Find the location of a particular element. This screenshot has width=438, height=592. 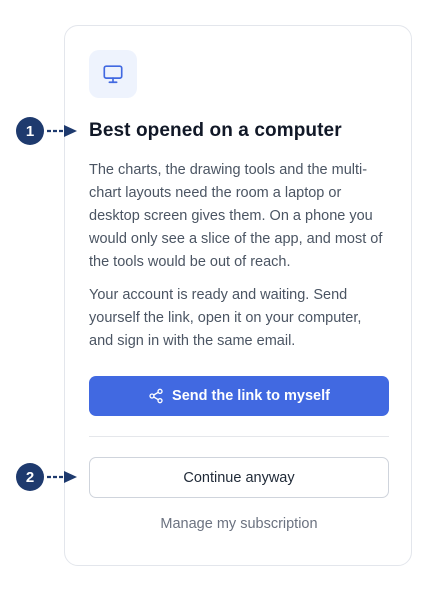

continue-anyway-label: Continue anyway is located at coordinates (239, 477).